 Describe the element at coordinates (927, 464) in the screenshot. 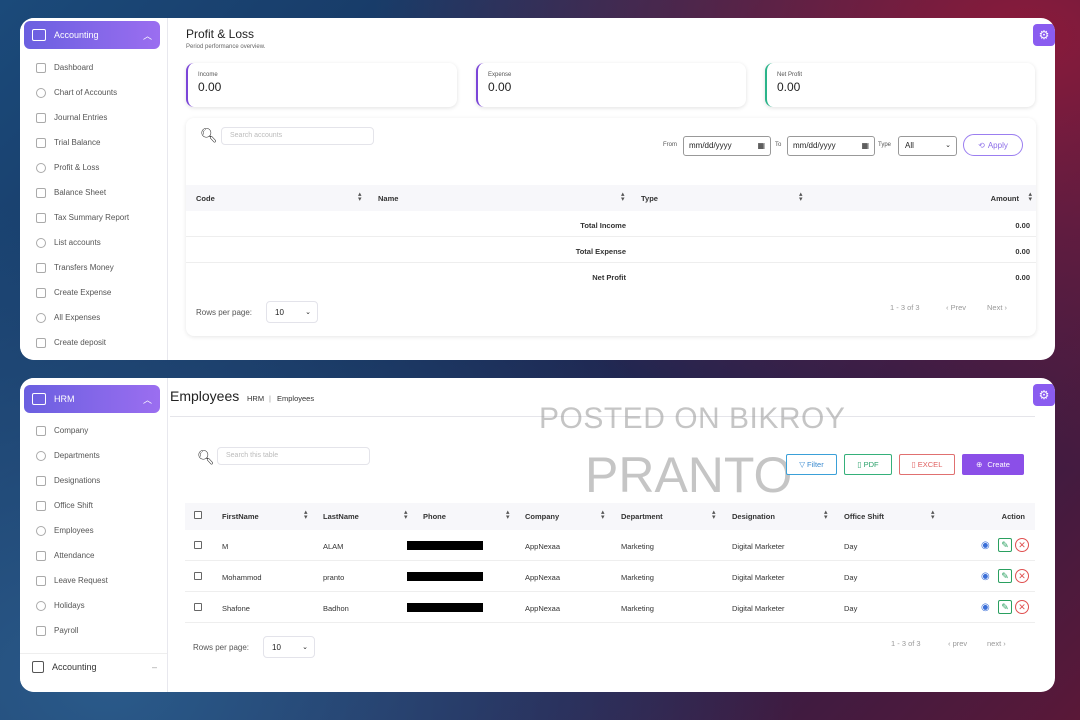

I see `excel-button: ▯ EXCEL` at that location.